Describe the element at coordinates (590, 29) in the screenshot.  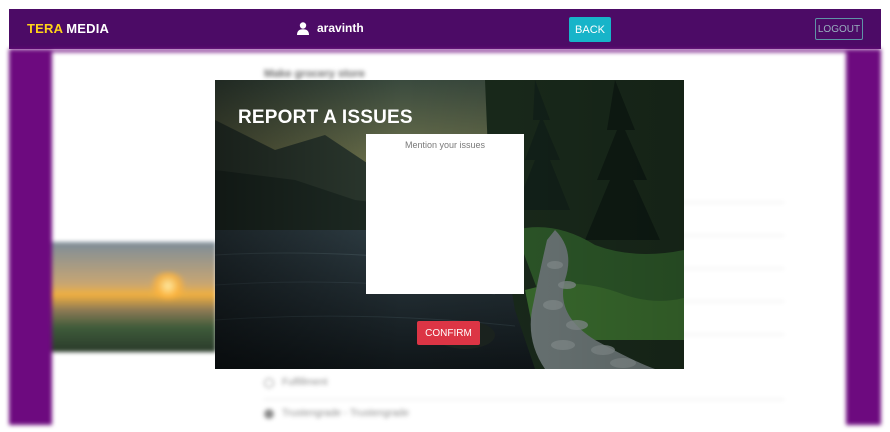
I see `back-button: BACK` at that location.